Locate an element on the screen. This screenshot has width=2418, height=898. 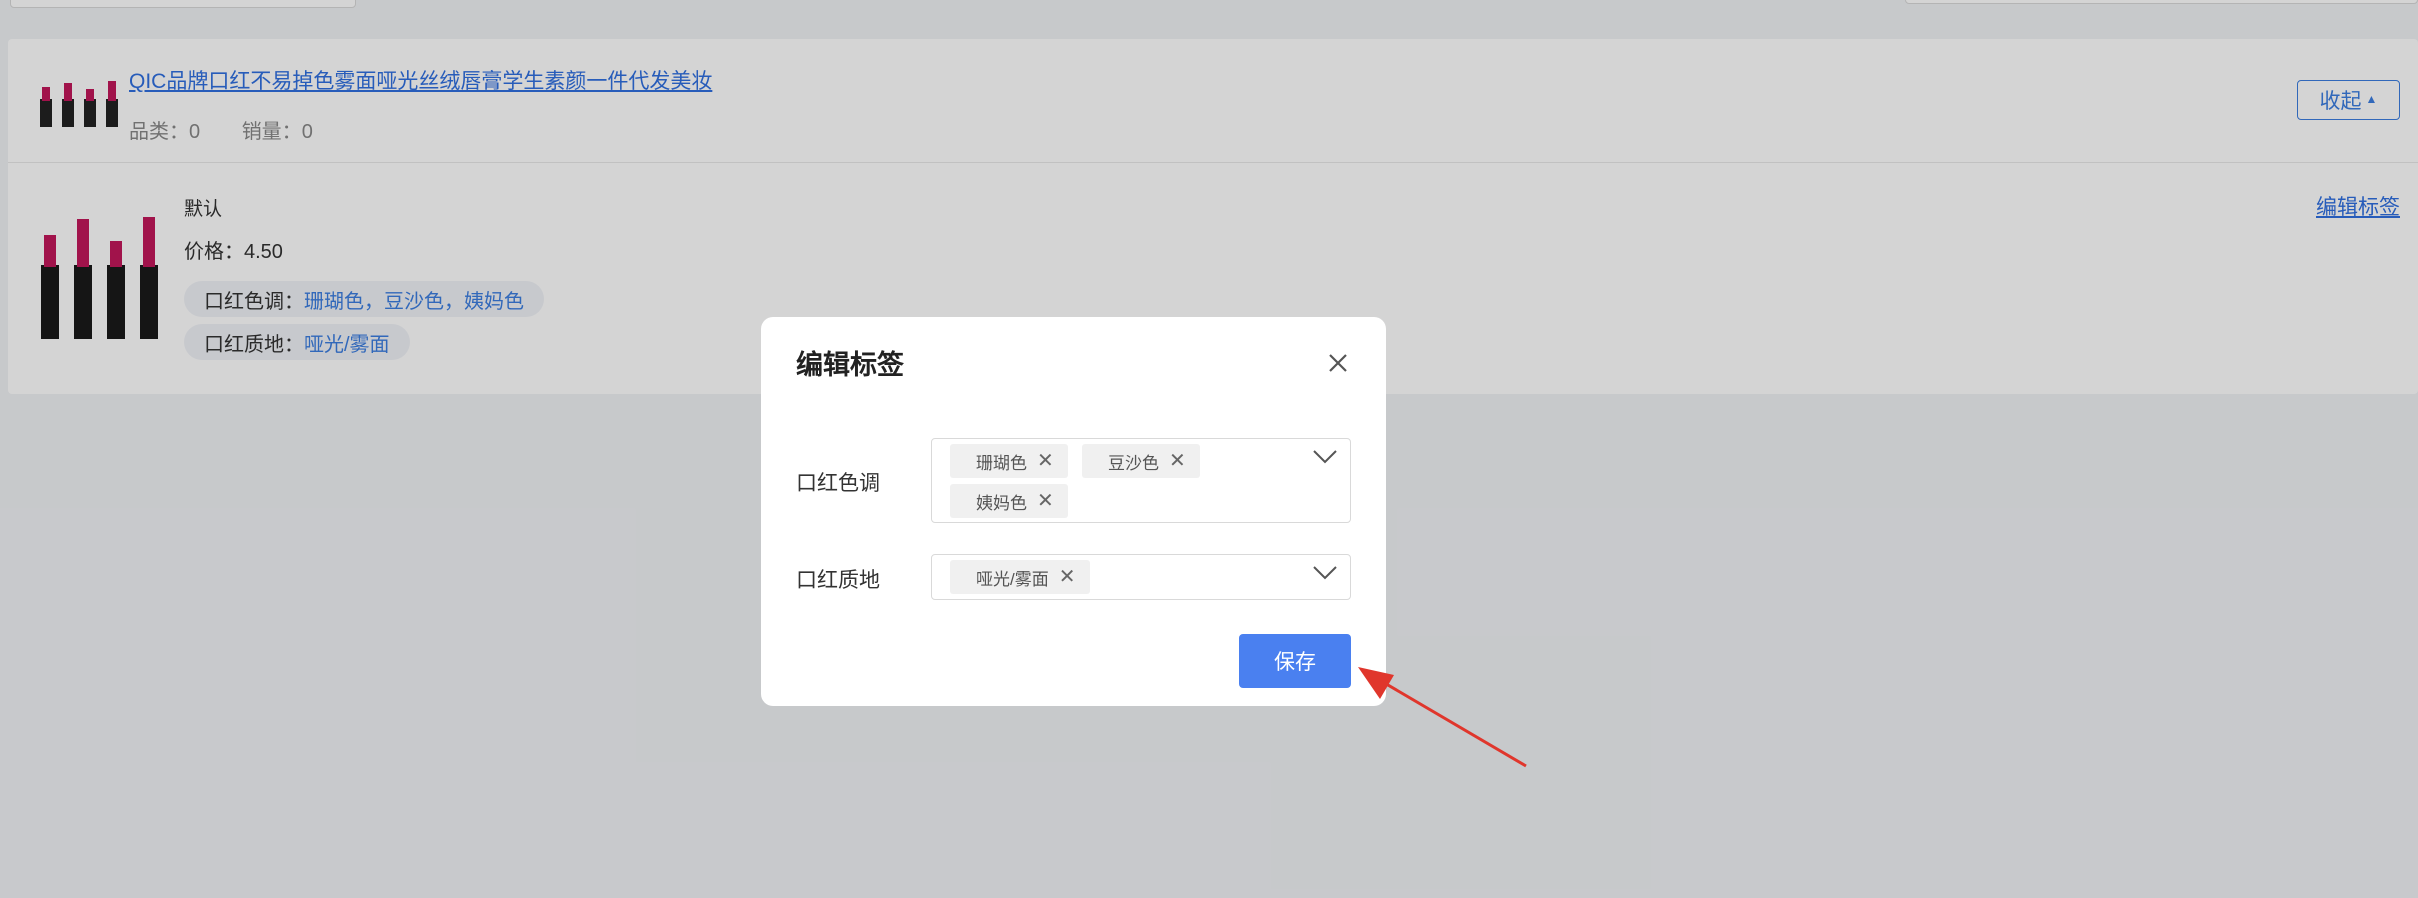
close-icon is located at coordinates (1338, 363).